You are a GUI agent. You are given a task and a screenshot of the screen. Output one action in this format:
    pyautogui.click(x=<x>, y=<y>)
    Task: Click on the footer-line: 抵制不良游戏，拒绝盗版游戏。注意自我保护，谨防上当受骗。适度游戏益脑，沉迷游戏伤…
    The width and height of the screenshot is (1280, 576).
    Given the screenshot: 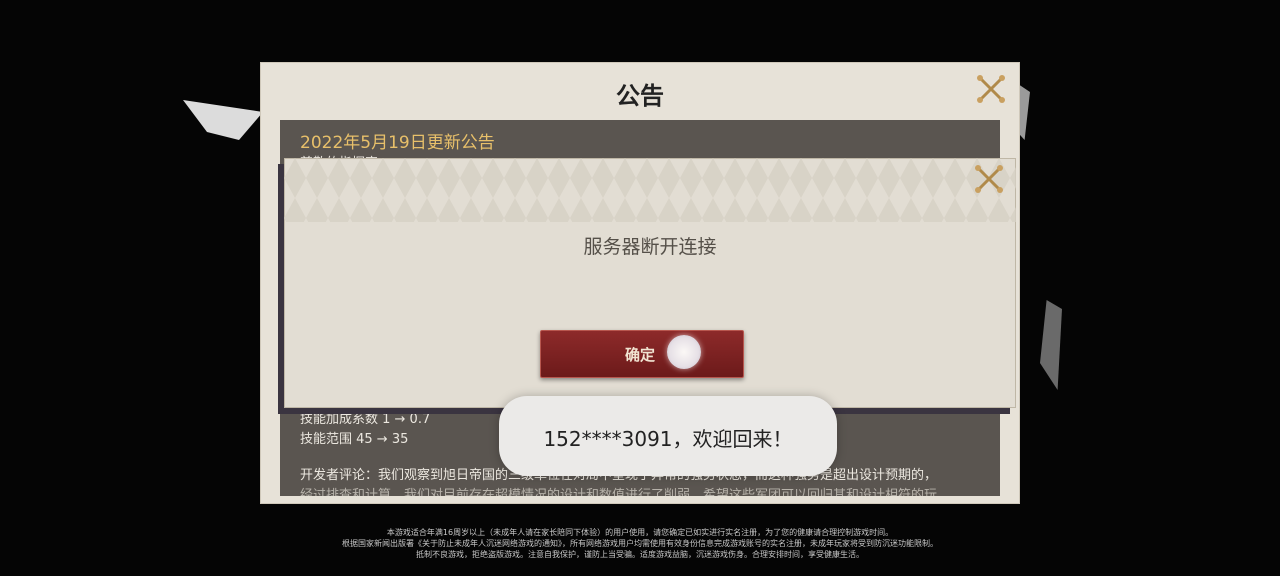 What is the action you would take?
    pyautogui.click(x=640, y=554)
    